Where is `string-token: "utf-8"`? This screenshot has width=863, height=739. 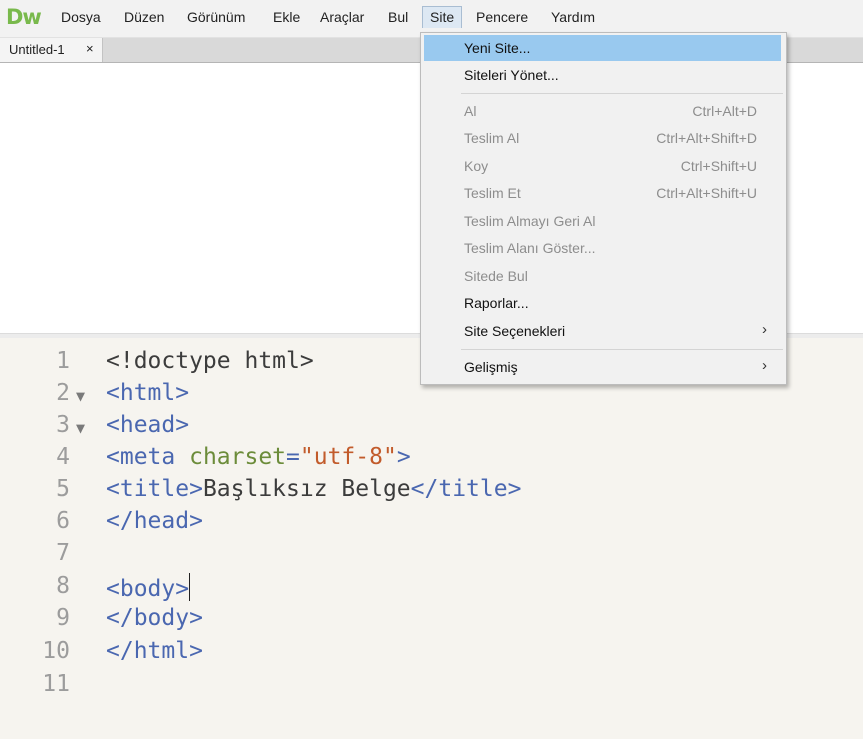
string-token: "utf-8" is located at coordinates (348, 457).